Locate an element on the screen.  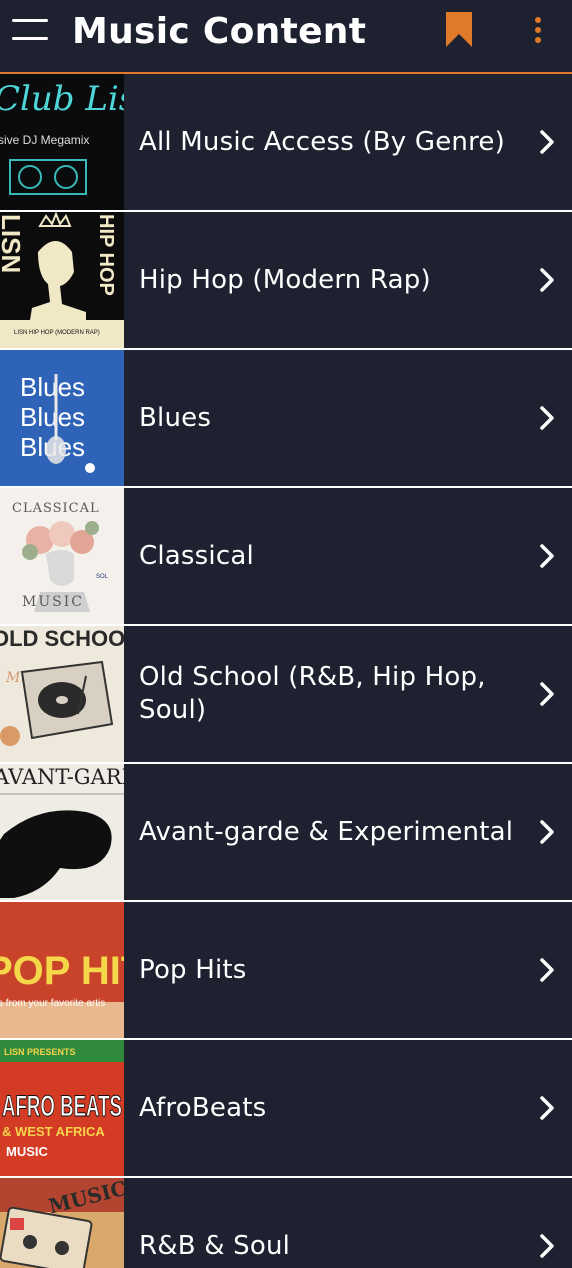
page-title: Music Content is located at coordinates (219, 31).